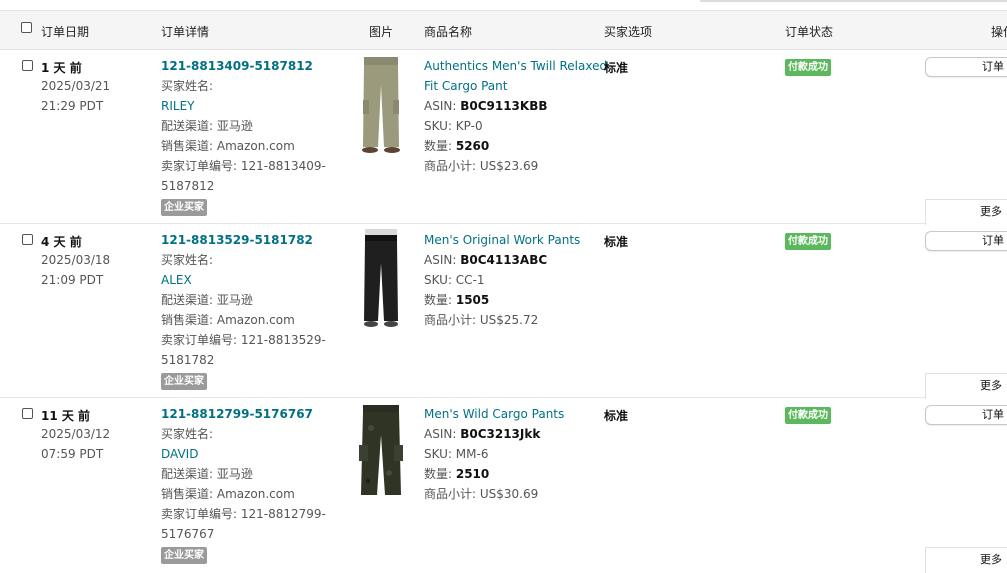 This screenshot has width=1007, height=573. What do you see at coordinates (179, 454) in the screenshot?
I see `buyer-name-link: DAVID` at bounding box center [179, 454].